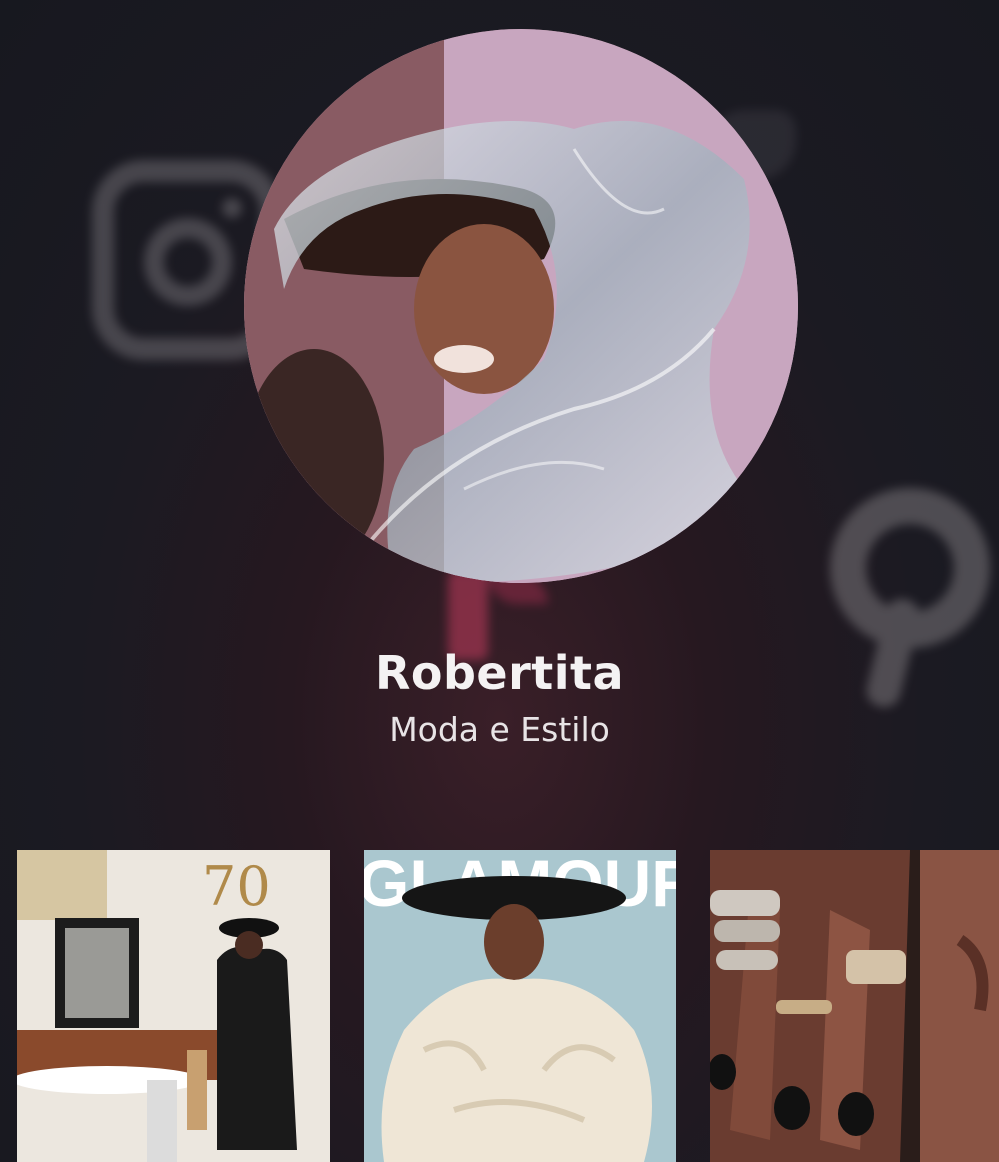 The width and height of the screenshot is (999, 1162). Describe the element at coordinates (520, 1006) in the screenshot. I see `magazine-cover-glamour: GLAMOUR` at that location.